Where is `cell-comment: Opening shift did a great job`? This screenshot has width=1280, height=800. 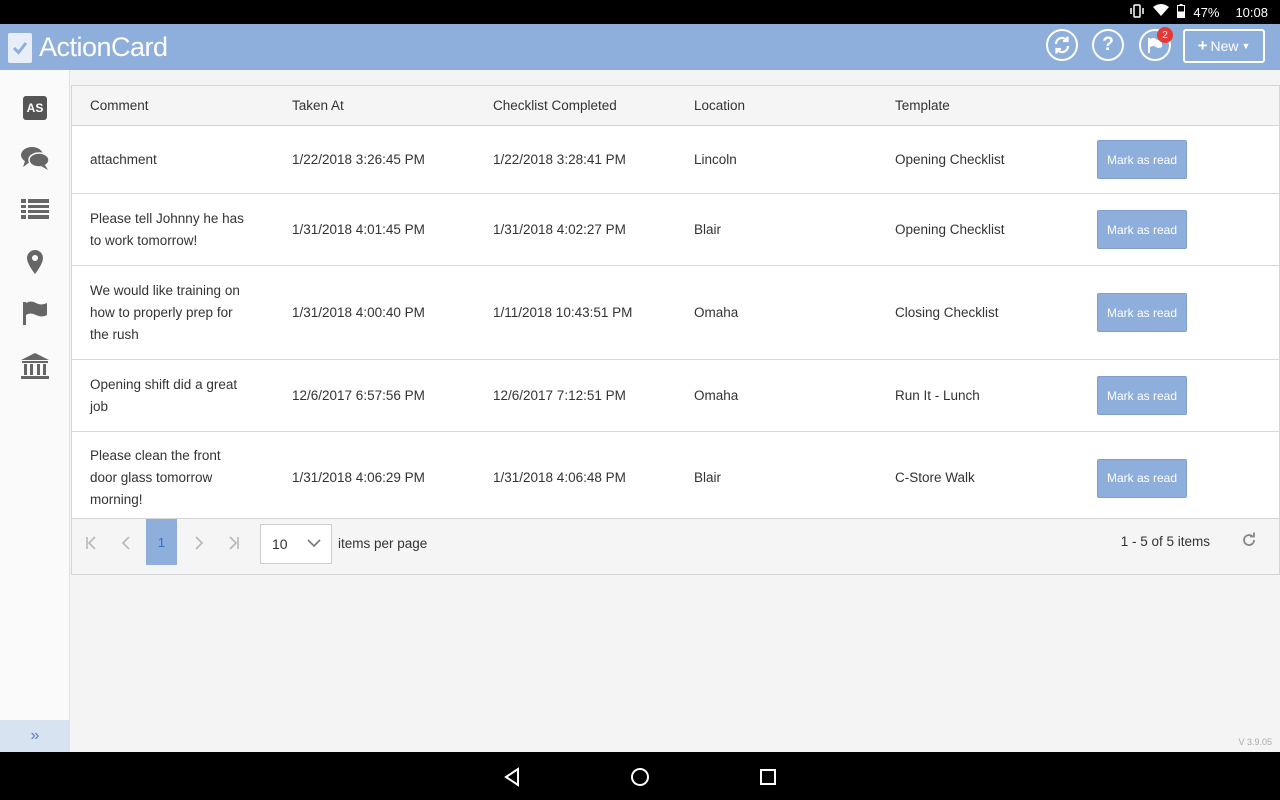 cell-comment: Opening shift did a great job is located at coordinates (164, 395).